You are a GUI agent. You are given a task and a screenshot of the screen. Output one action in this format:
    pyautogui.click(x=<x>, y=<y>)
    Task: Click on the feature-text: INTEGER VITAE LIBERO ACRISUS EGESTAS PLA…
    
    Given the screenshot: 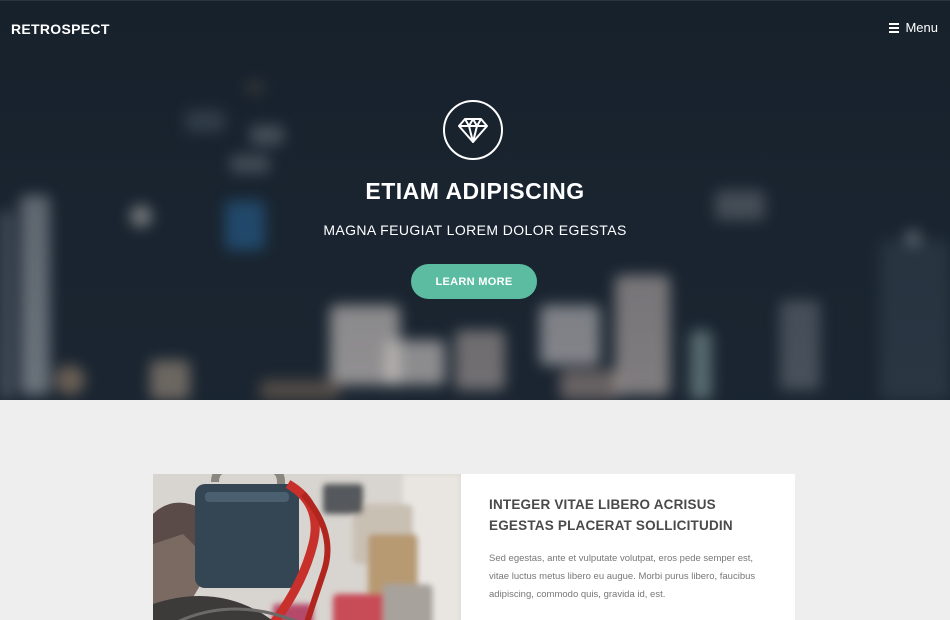 What is the action you would take?
    pyautogui.click(x=629, y=549)
    